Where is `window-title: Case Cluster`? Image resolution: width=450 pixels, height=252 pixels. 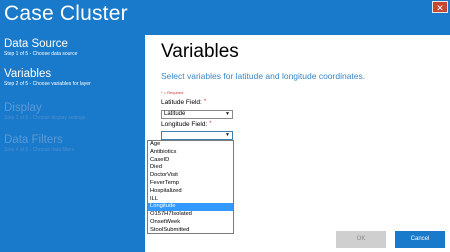 window-title: Case Cluster is located at coordinates (66, 13).